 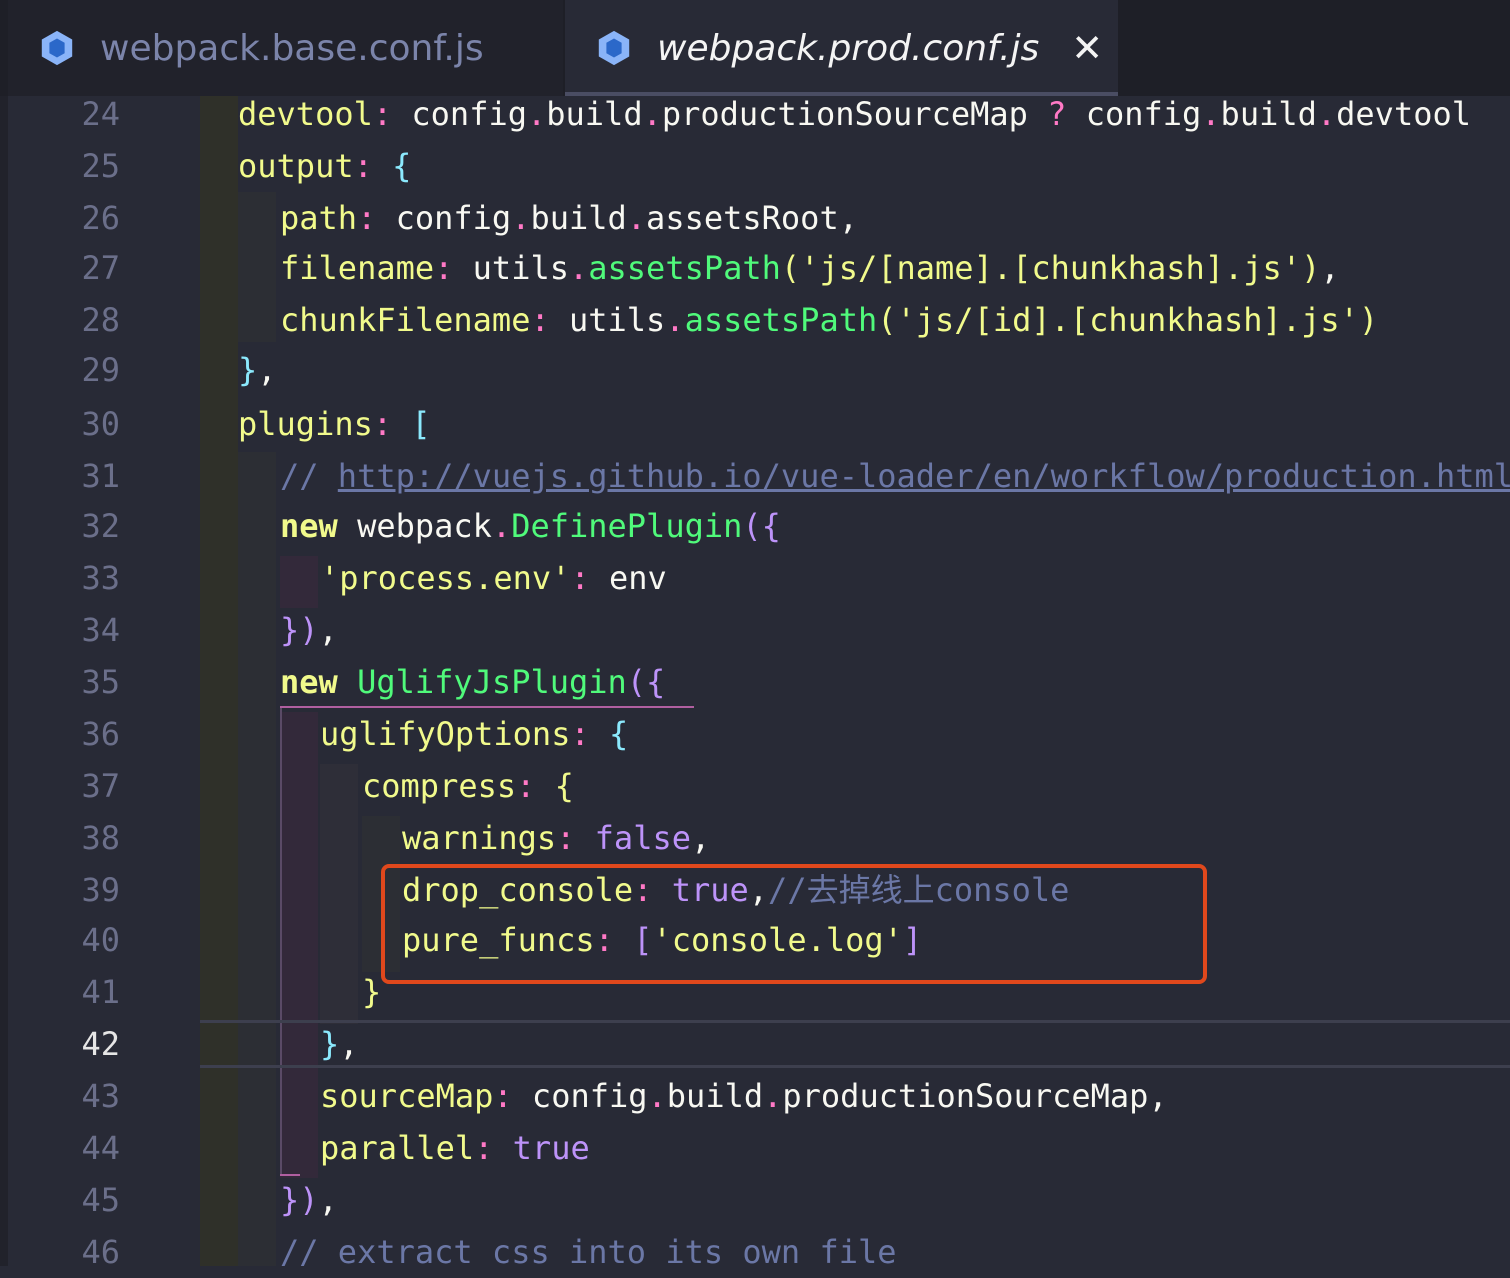 I want to click on tab-webpack-prod-conf: webpack.prod.conf.js ✕, so click(x=841, y=48).